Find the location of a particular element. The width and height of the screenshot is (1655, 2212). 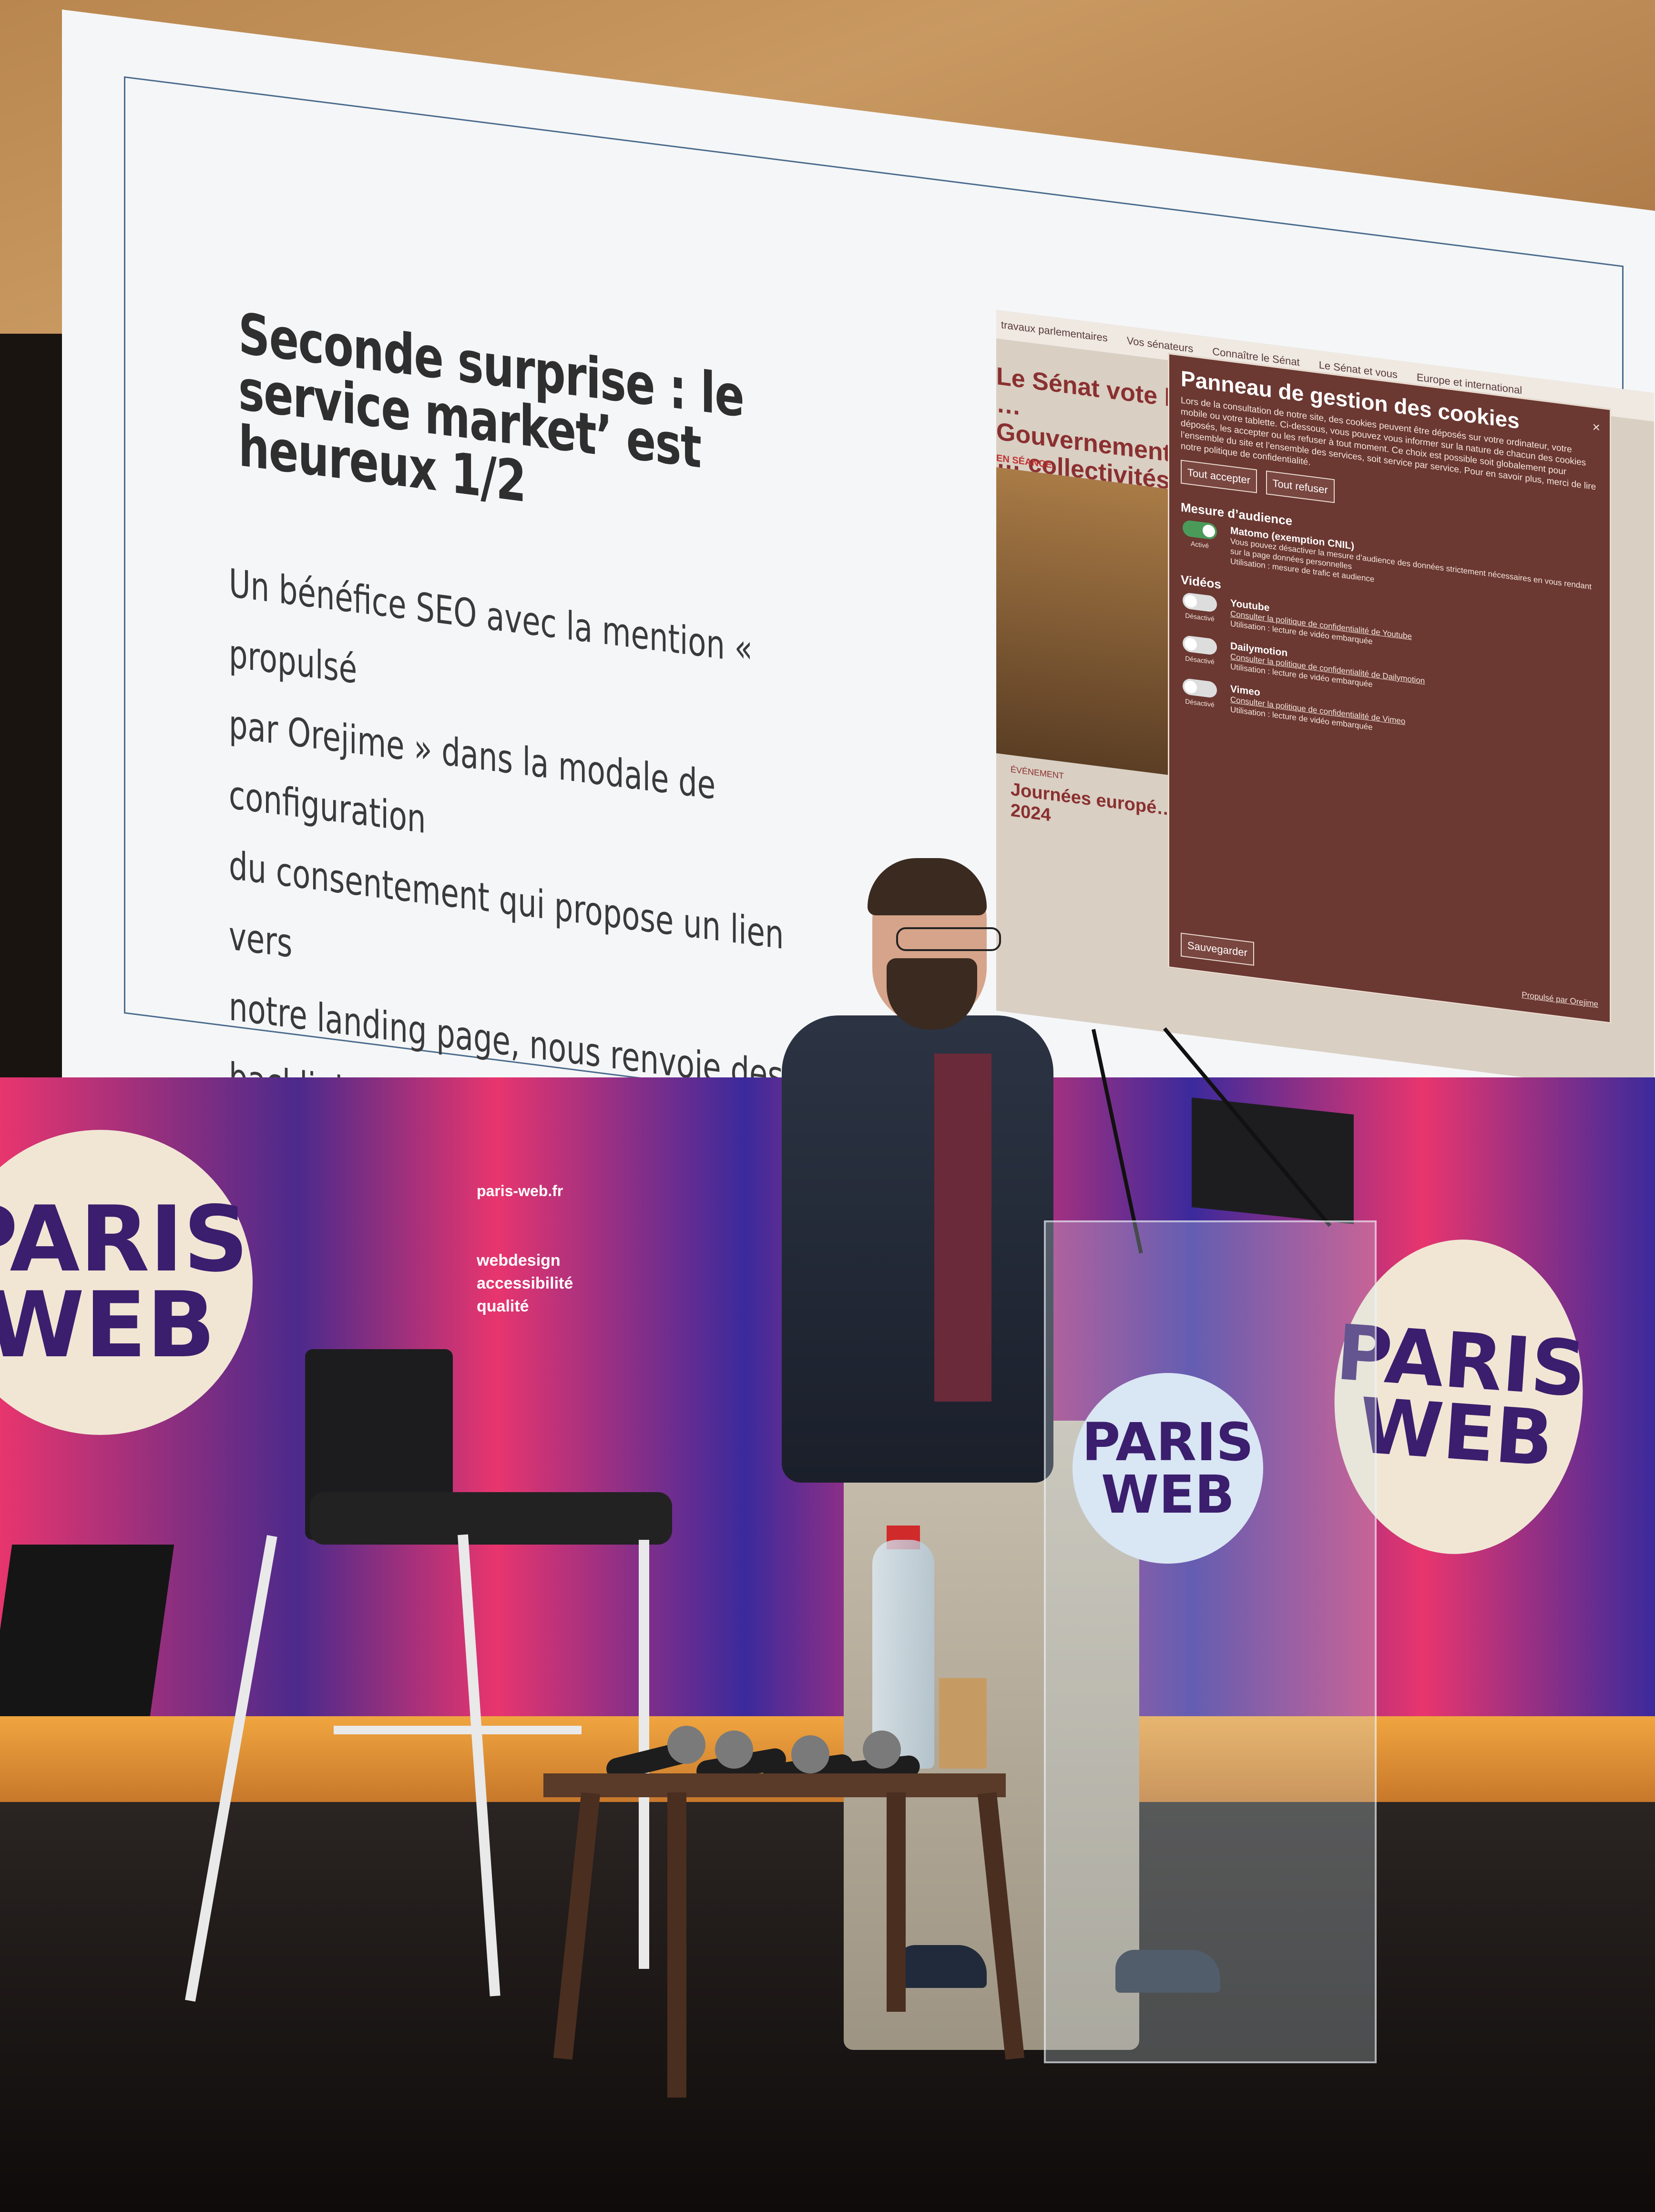

toggle-youtube is located at coordinates (1200, 602).